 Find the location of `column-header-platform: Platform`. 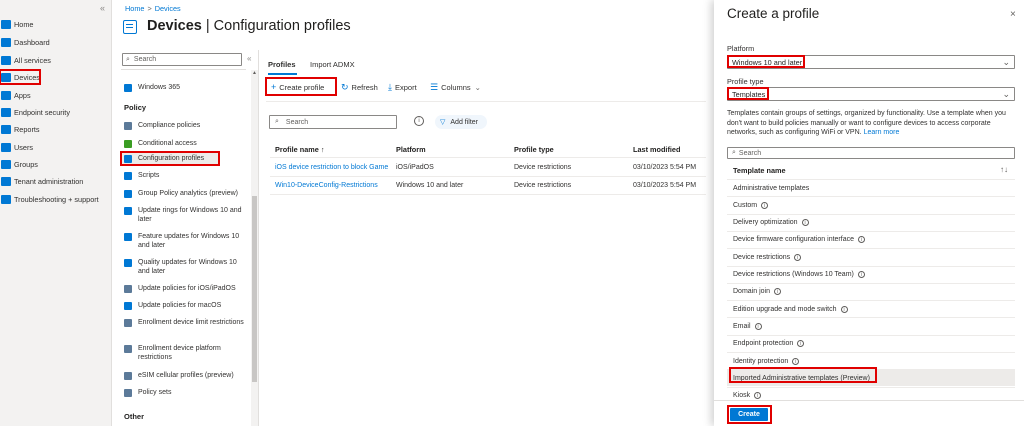

column-header-platform: Platform is located at coordinates (411, 149).